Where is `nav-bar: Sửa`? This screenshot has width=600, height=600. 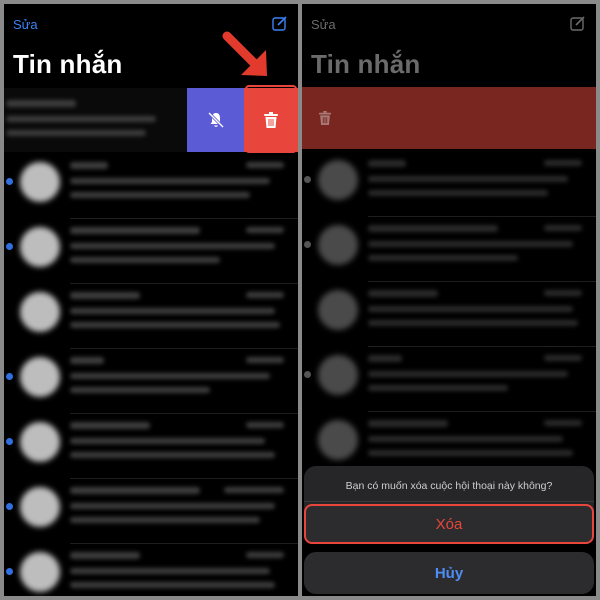
nav-bar: Sửa is located at coordinates (449, 25).